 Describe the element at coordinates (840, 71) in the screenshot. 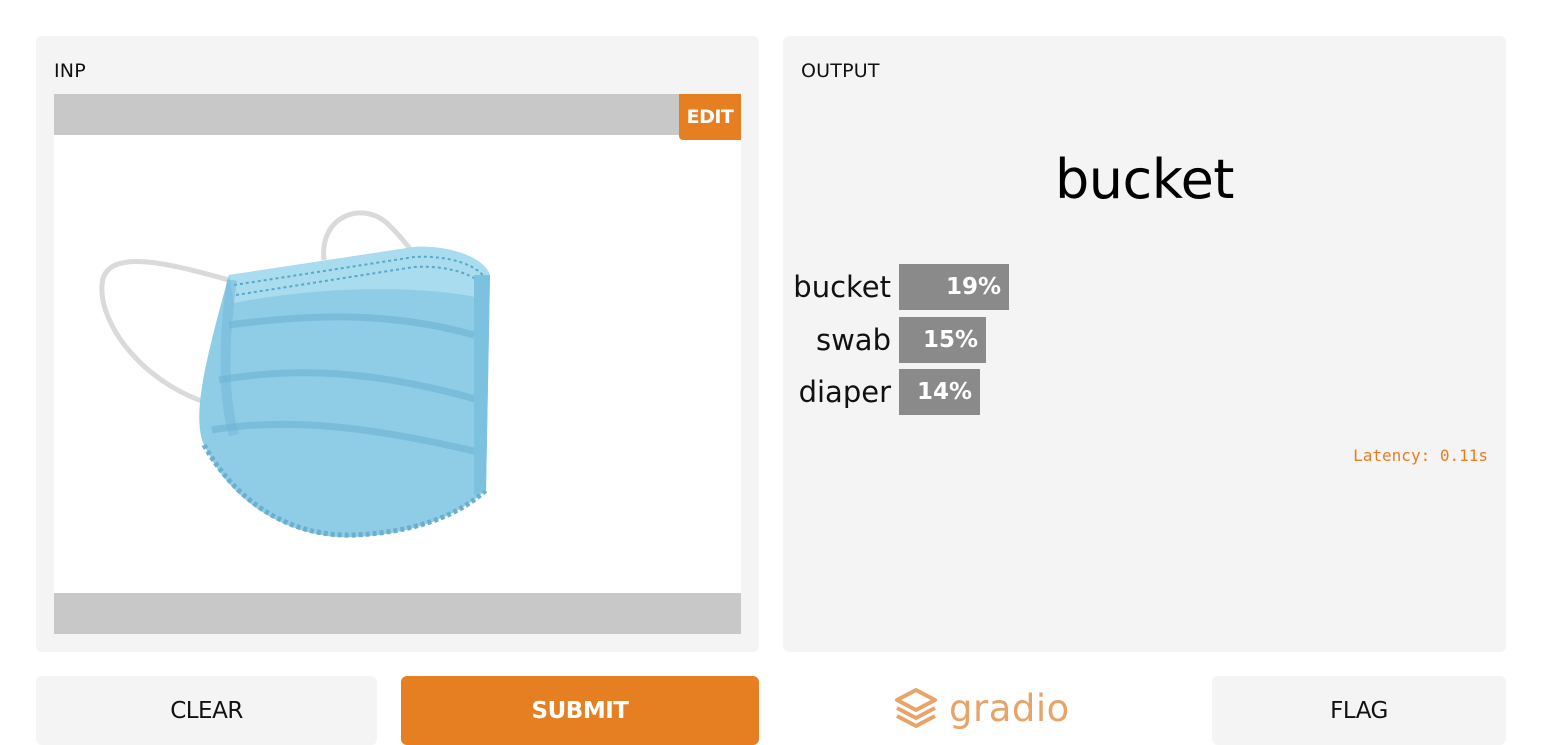

I see `output-panel-title: OUTPUT` at that location.